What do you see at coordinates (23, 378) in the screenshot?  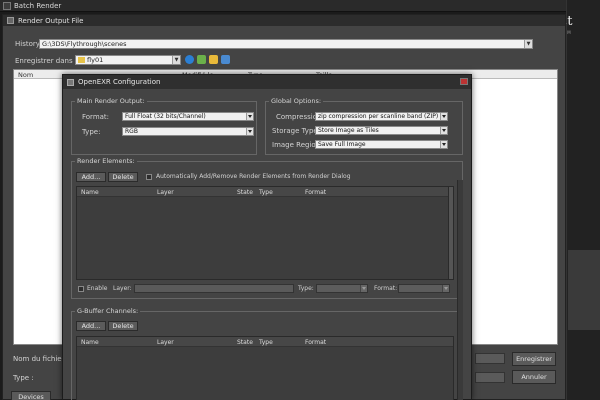 I see `type-label: Type :` at bounding box center [23, 378].